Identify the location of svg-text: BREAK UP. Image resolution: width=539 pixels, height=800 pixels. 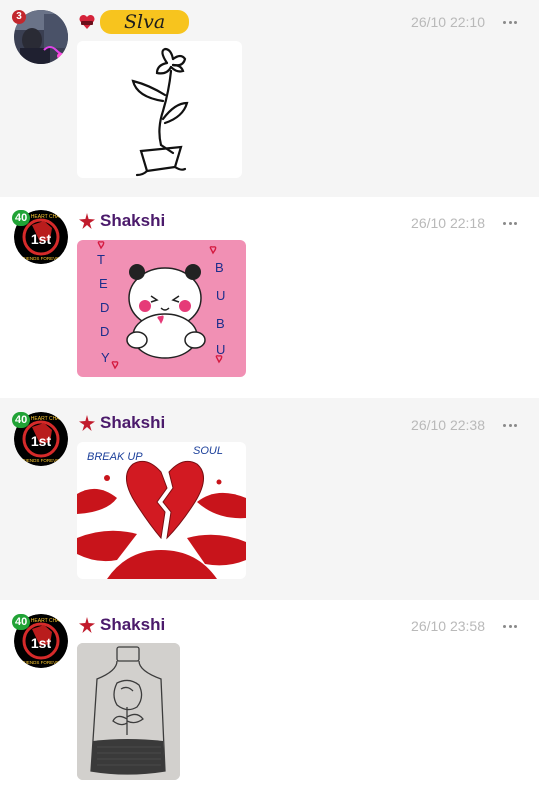
(115, 457).